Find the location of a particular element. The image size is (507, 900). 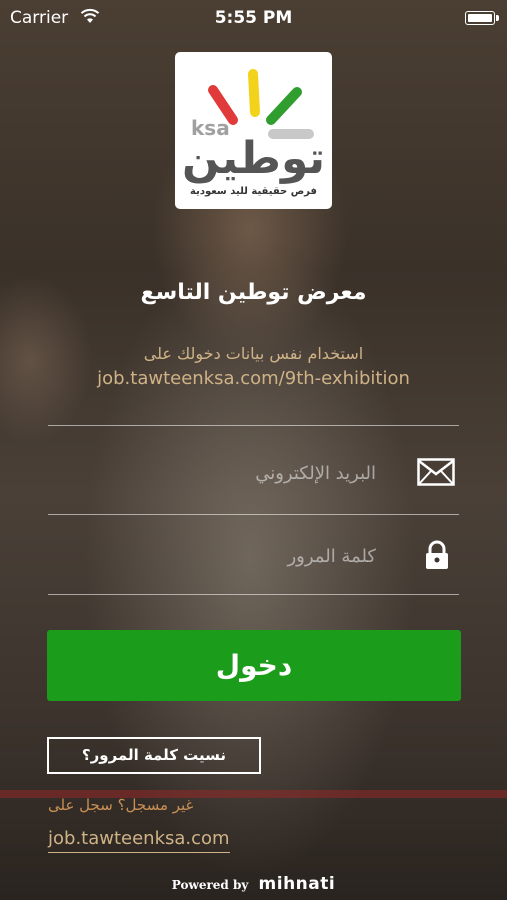

password-field-row is located at coordinates (253, 556).